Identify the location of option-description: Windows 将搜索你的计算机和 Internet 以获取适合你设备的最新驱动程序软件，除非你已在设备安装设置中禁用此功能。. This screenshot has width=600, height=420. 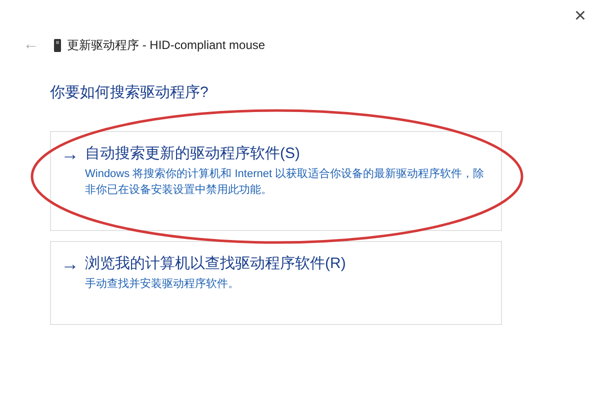
(285, 182).